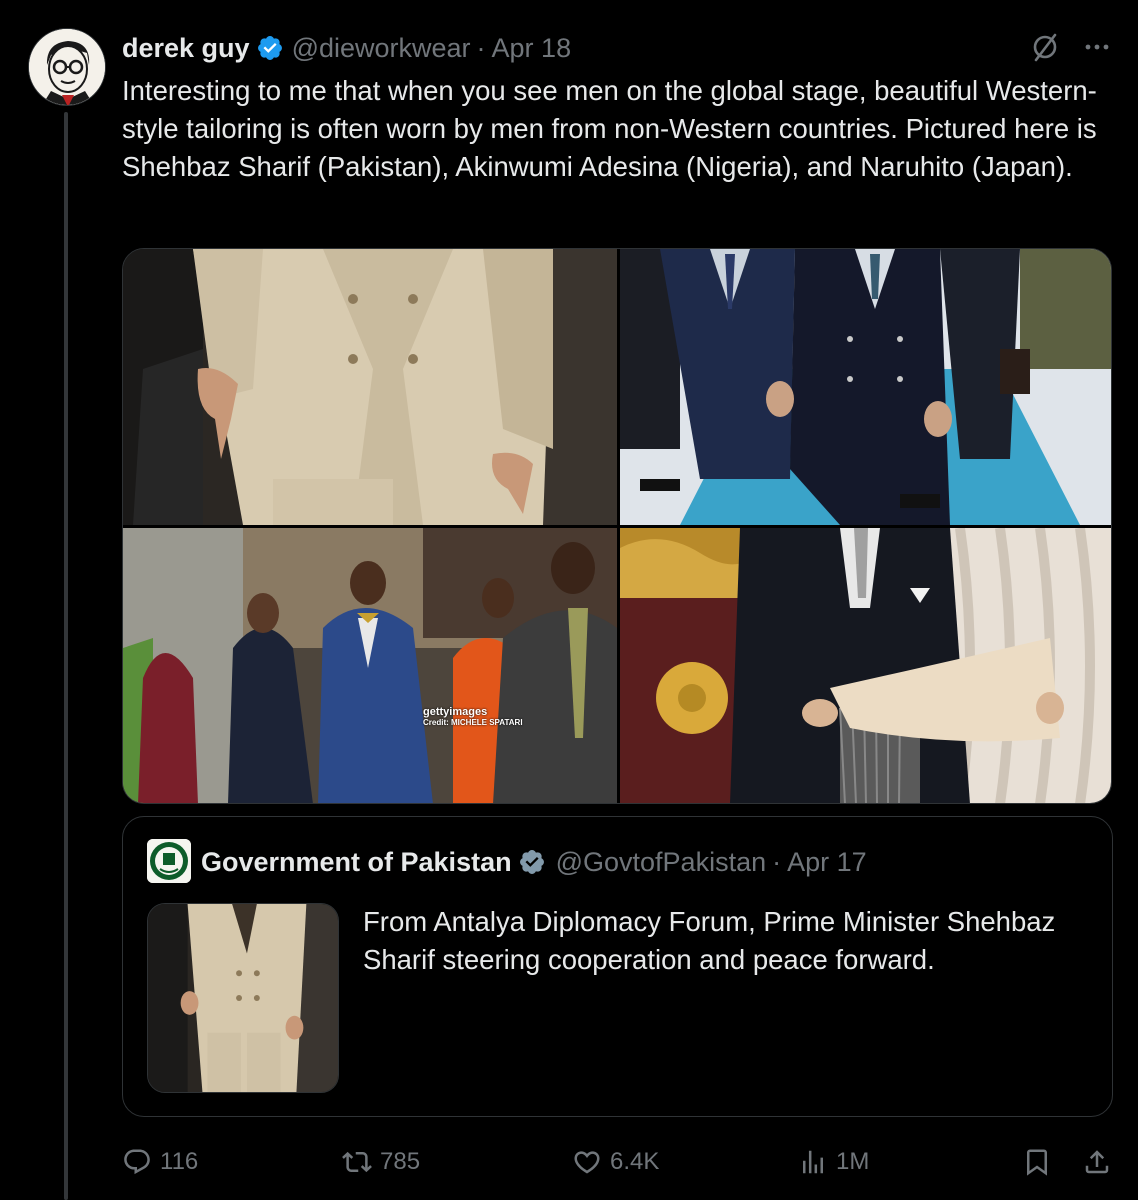  What do you see at coordinates (635, 1161) in the screenshot?
I see `like-count: 6.4K` at bounding box center [635, 1161].